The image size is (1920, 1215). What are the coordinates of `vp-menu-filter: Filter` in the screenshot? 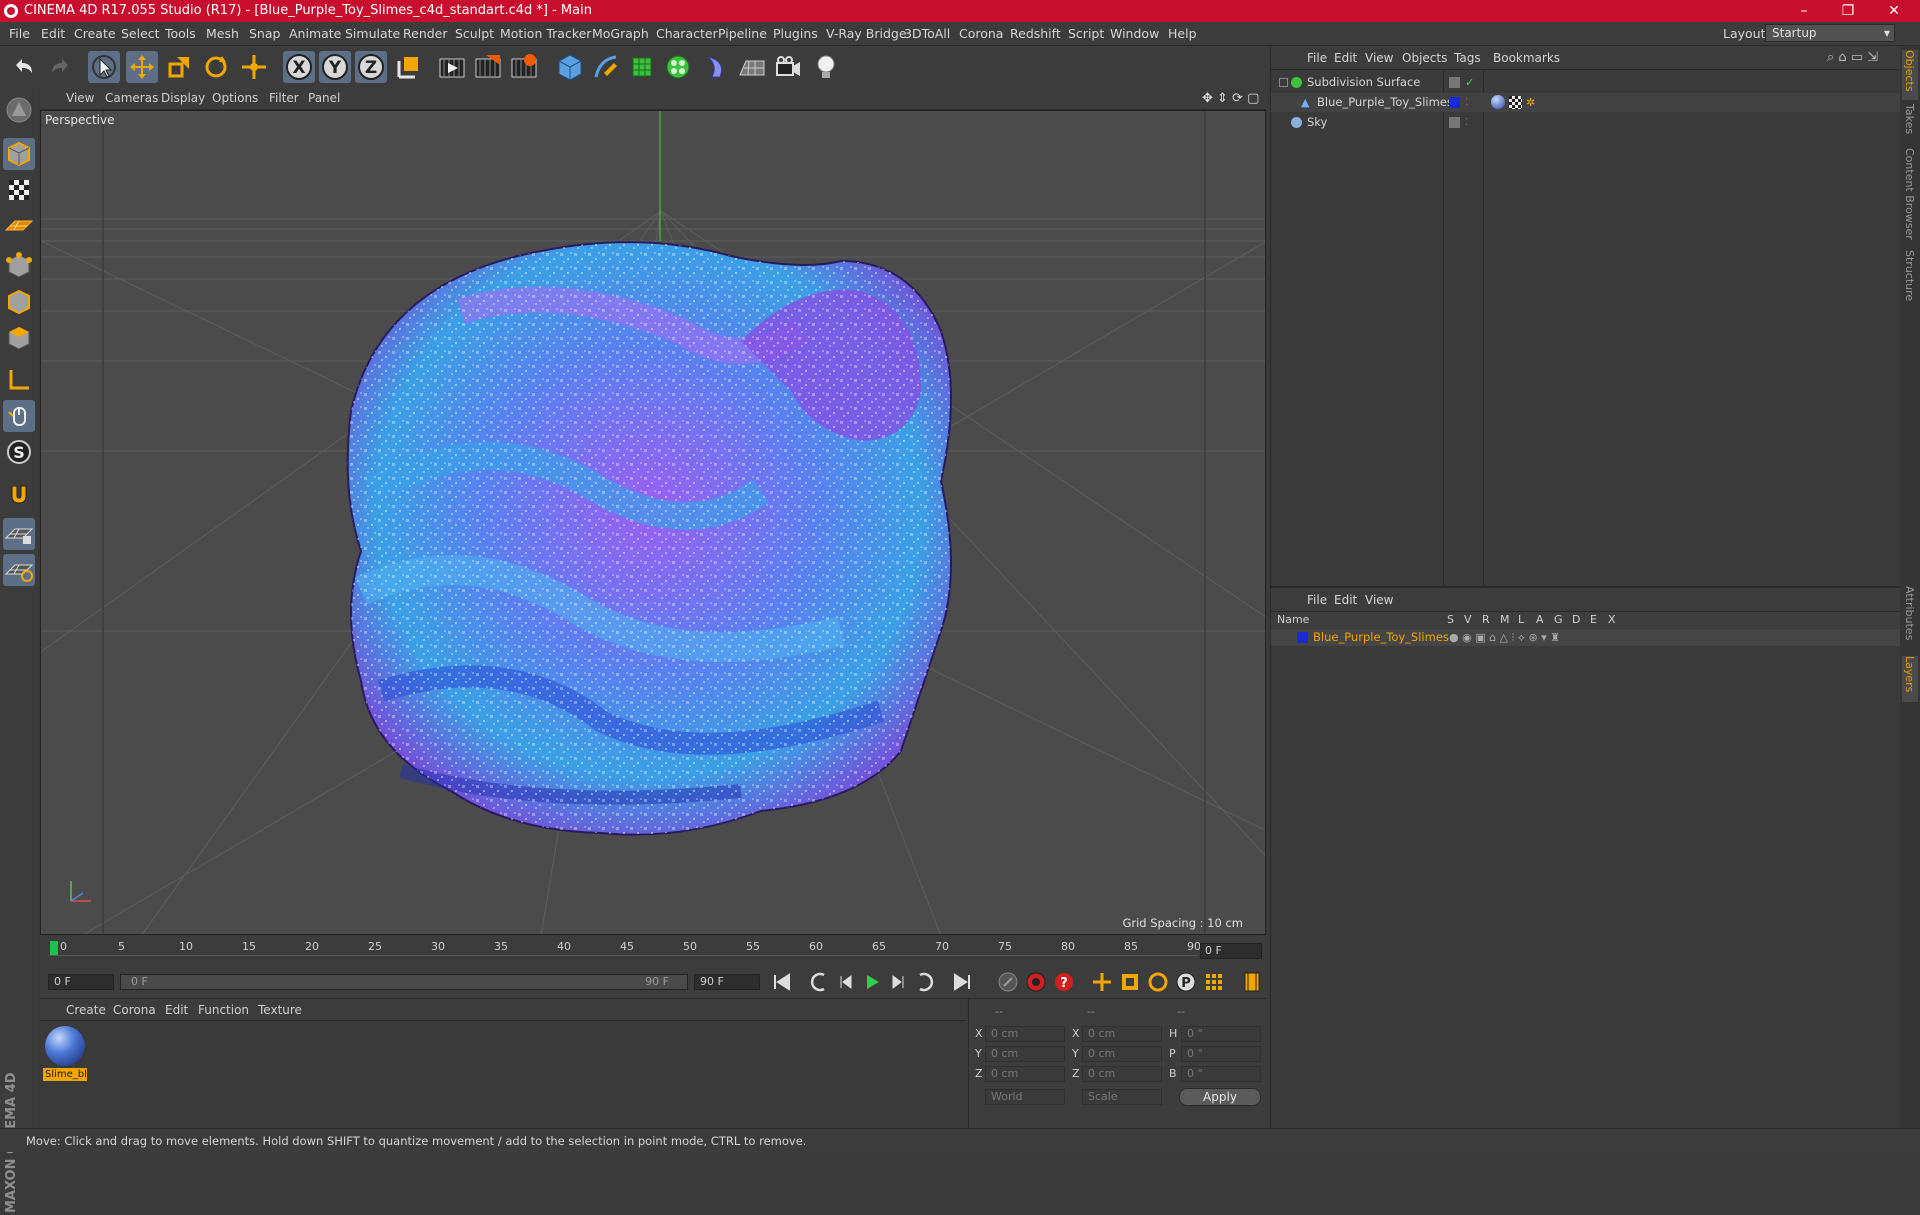 It's located at (284, 98).